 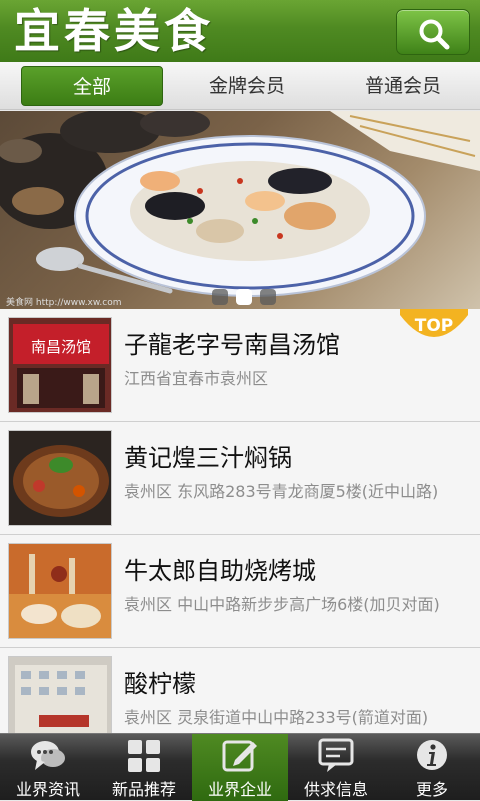 I want to click on tab-regular-member: 普通会员, so click(x=403, y=86).